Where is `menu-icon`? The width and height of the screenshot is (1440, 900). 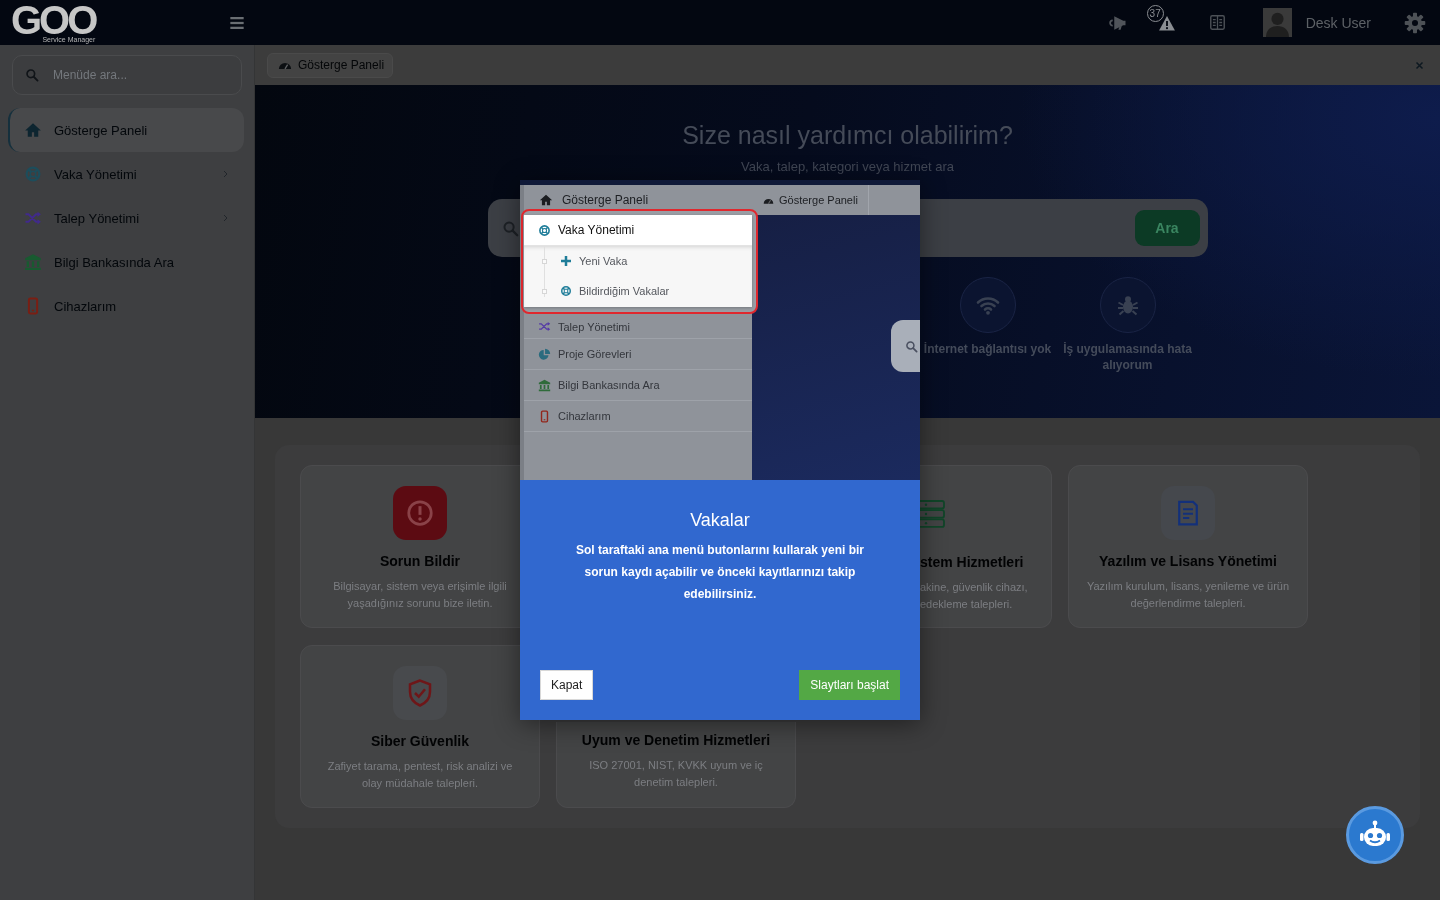
menu-icon is located at coordinates (237, 22).